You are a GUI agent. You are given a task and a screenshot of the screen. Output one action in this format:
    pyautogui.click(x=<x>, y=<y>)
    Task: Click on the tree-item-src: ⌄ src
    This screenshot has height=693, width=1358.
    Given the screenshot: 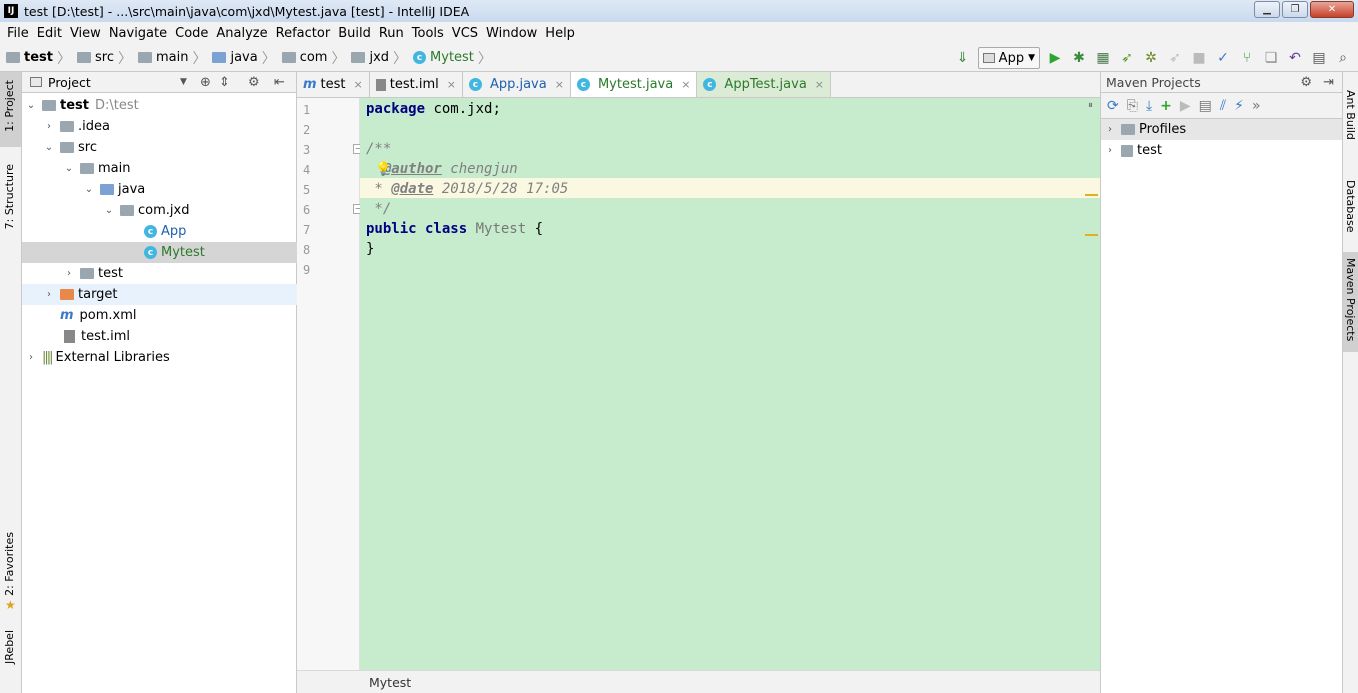 What is the action you would take?
    pyautogui.click(x=159, y=147)
    